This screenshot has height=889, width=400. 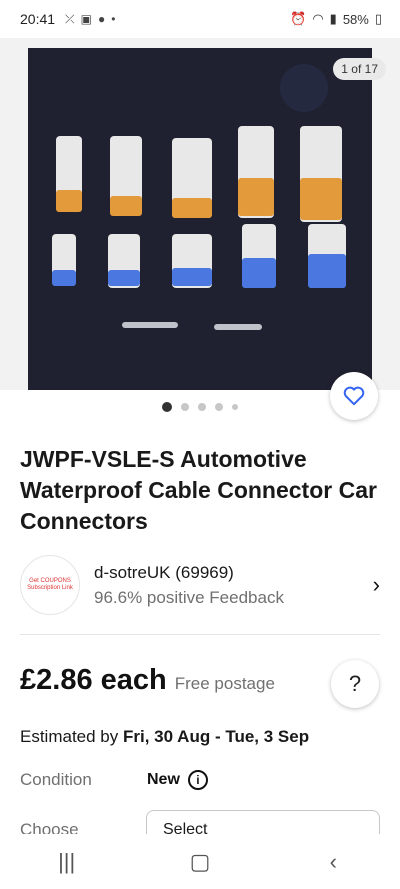 I want to click on info-icon: i, so click(x=197, y=780).